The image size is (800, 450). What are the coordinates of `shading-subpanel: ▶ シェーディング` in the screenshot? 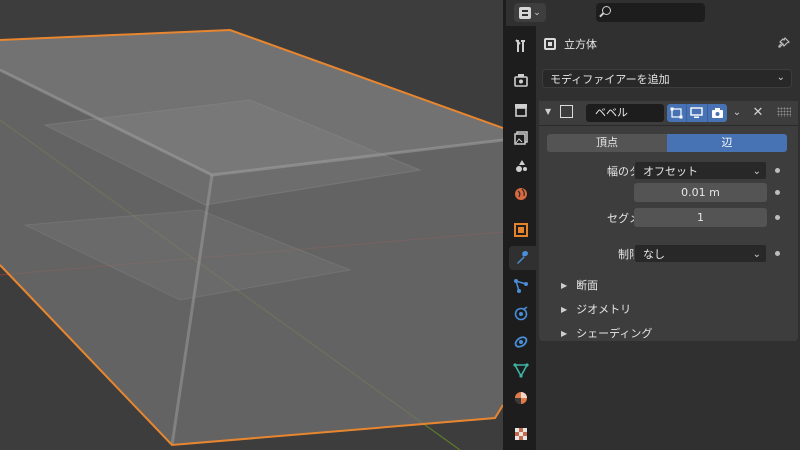 It's located at (606, 333).